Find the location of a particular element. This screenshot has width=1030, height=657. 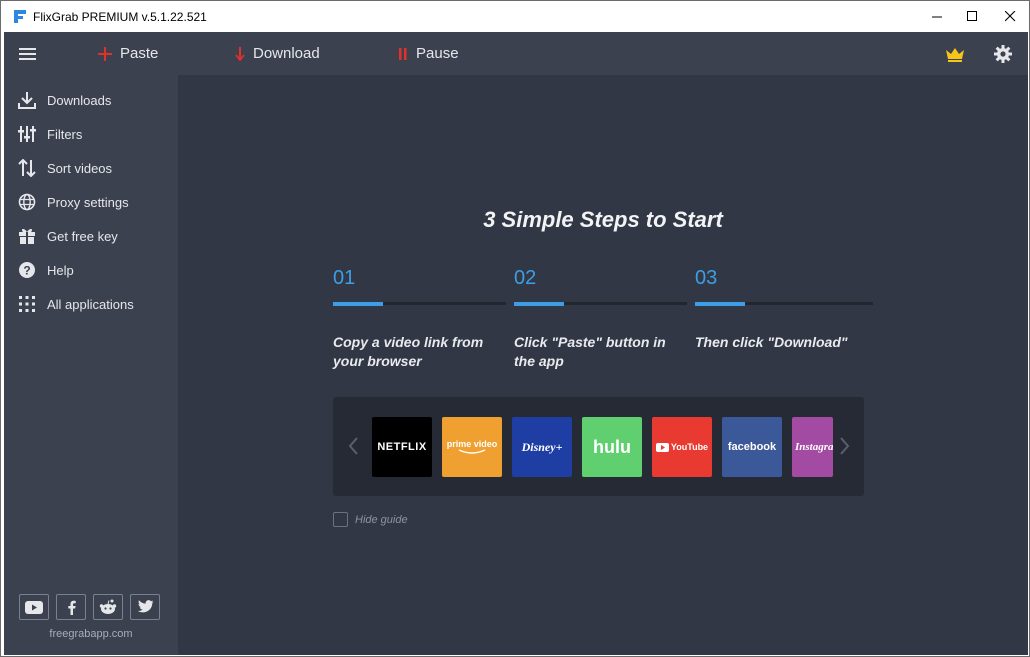

minimize-button is located at coordinates (937, 16).